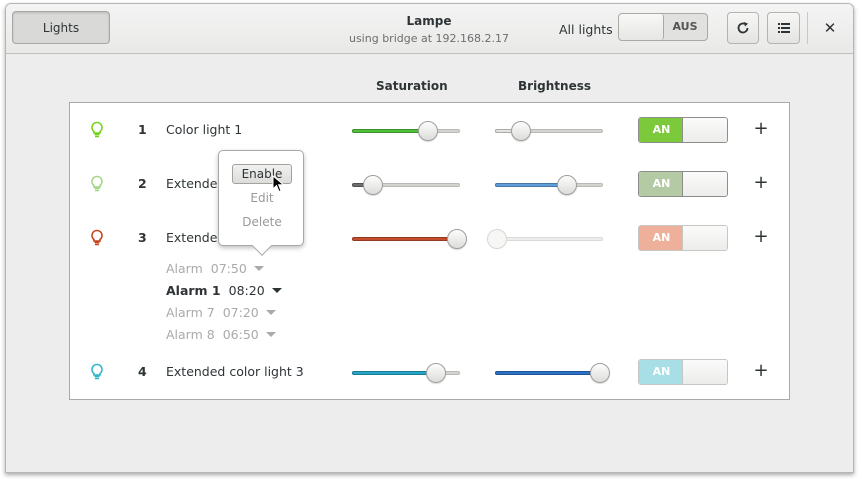 This screenshot has width=862, height=479. I want to click on menu-button, so click(783, 28).